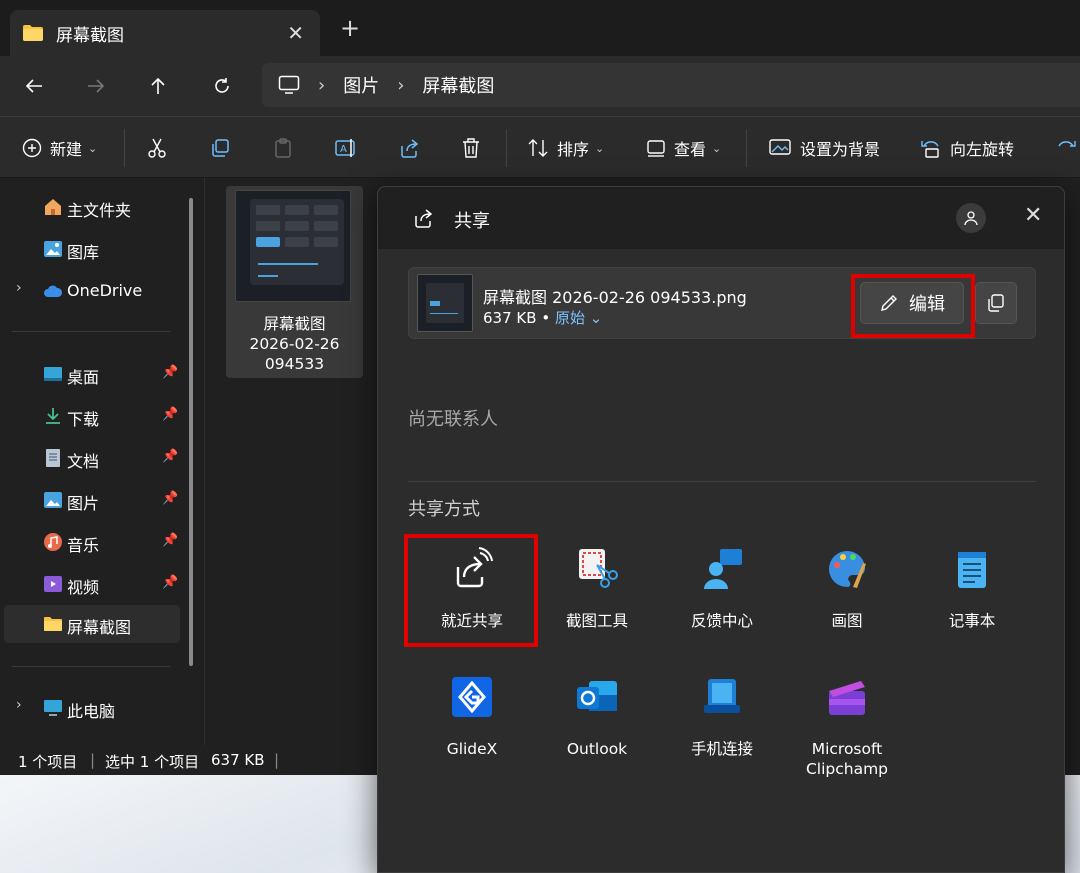  What do you see at coordinates (238, 760) in the screenshot?
I see `selected-size: 637 KB` at bounding box center [238, 760].